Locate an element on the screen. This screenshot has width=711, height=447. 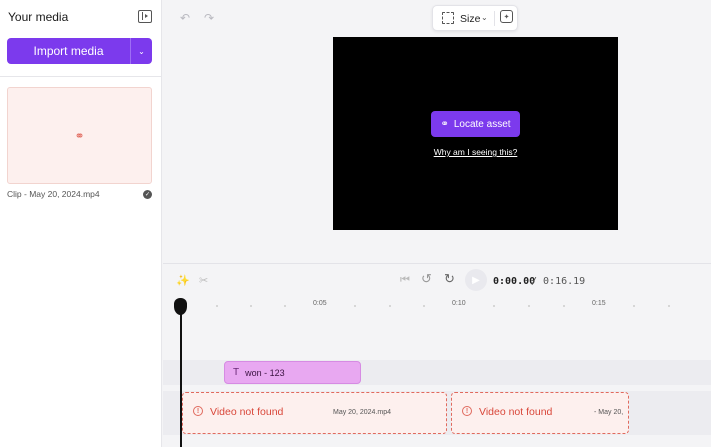
rewind-5-icon: ↺ is located at coordinates (426, 279).